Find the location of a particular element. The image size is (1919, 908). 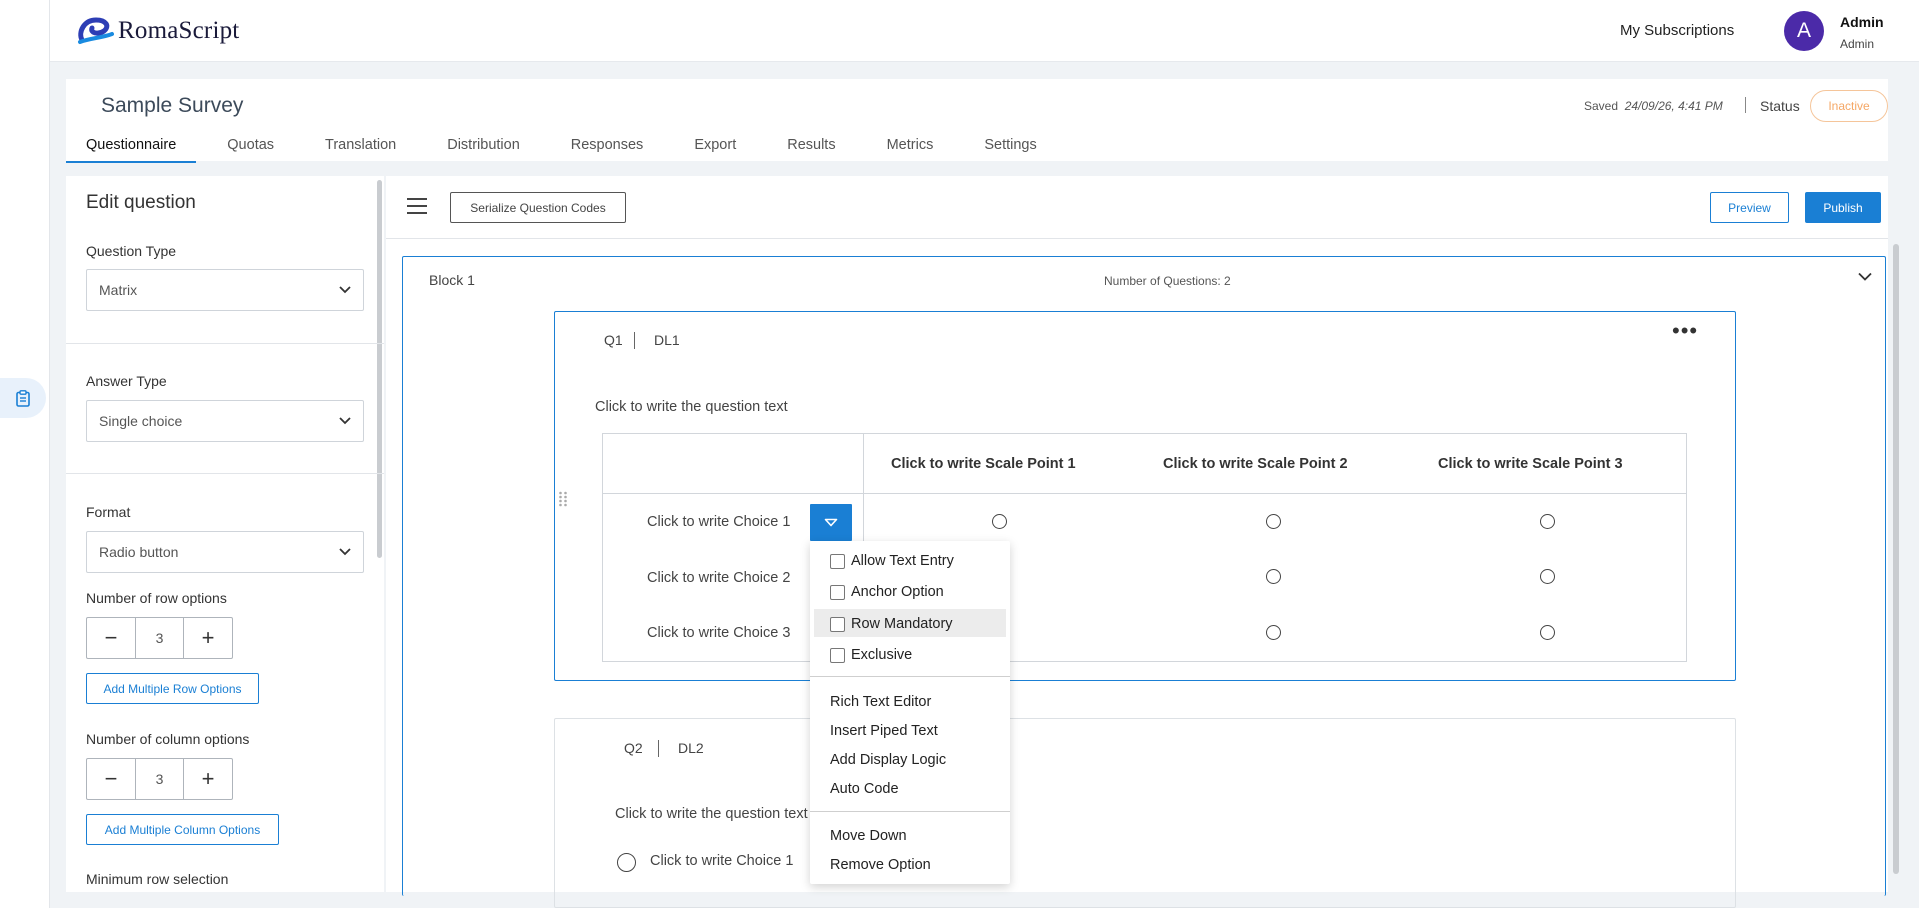

menu-item-allow-text-entry: Allow Text Entry is located at coordinates (892, 561).